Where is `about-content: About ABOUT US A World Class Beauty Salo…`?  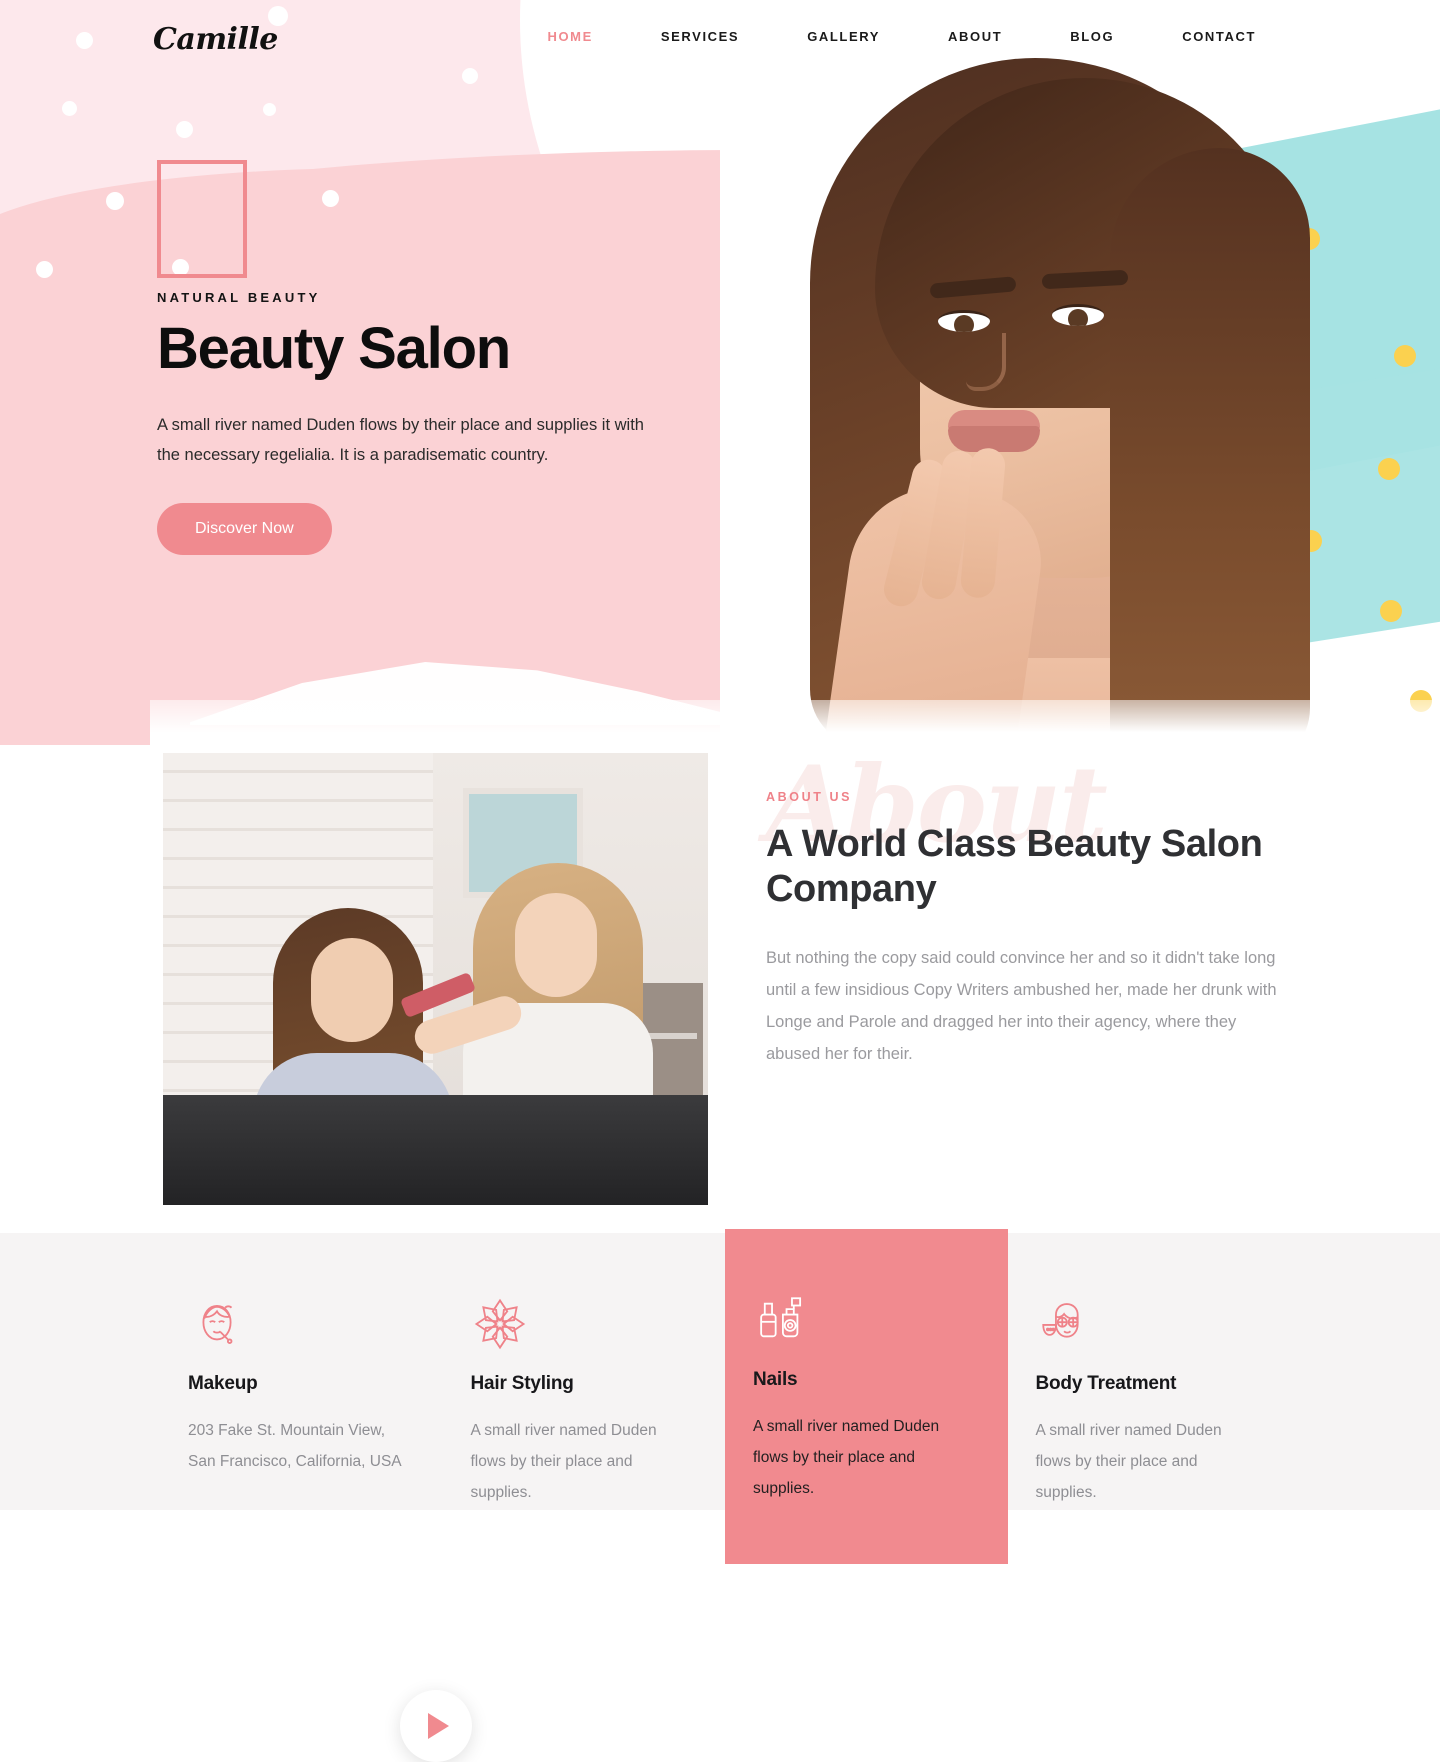 about-content: About ABOUT US A World Class Beauty Salo… is located at coordinates (1026, 911).